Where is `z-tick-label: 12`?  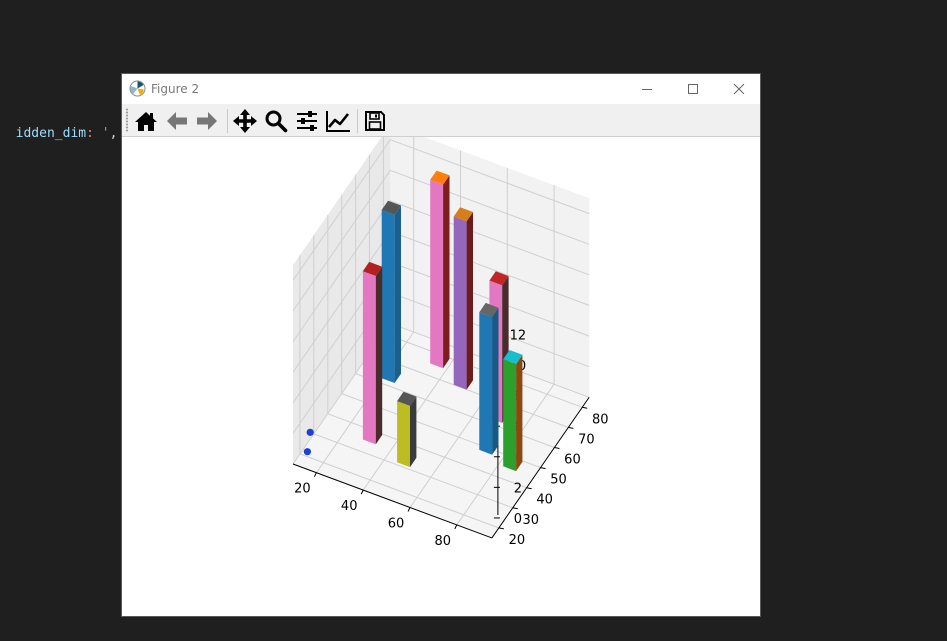 z-tick-label: 12 is located at coordinates (518, 335).